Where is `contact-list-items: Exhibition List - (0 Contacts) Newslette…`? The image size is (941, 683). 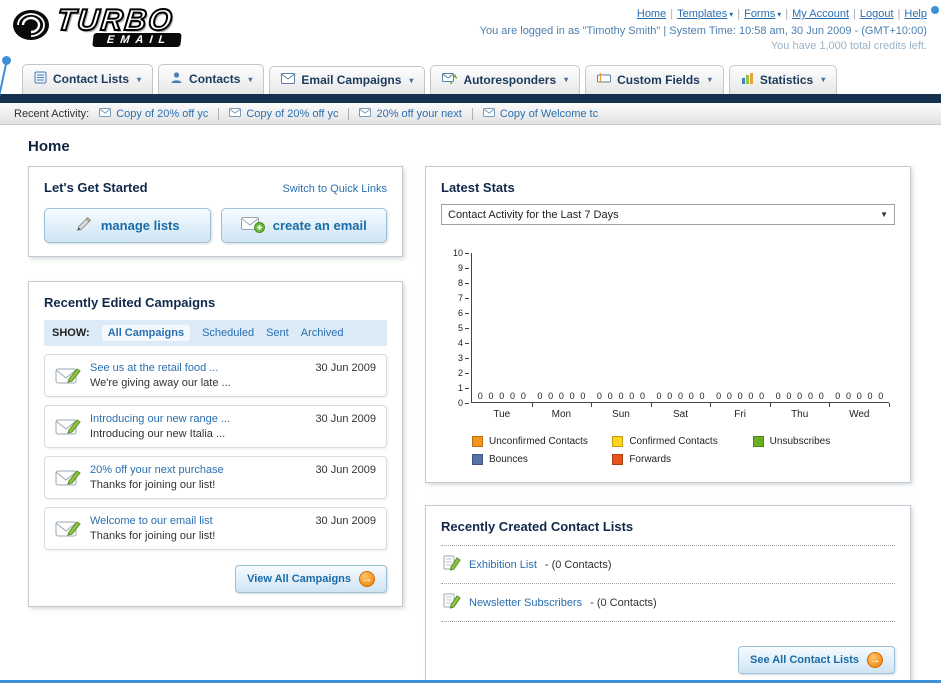 contact-list-items: Exhibition List - (0 Contacts) Newslette… is located at coordinates (668, 583).